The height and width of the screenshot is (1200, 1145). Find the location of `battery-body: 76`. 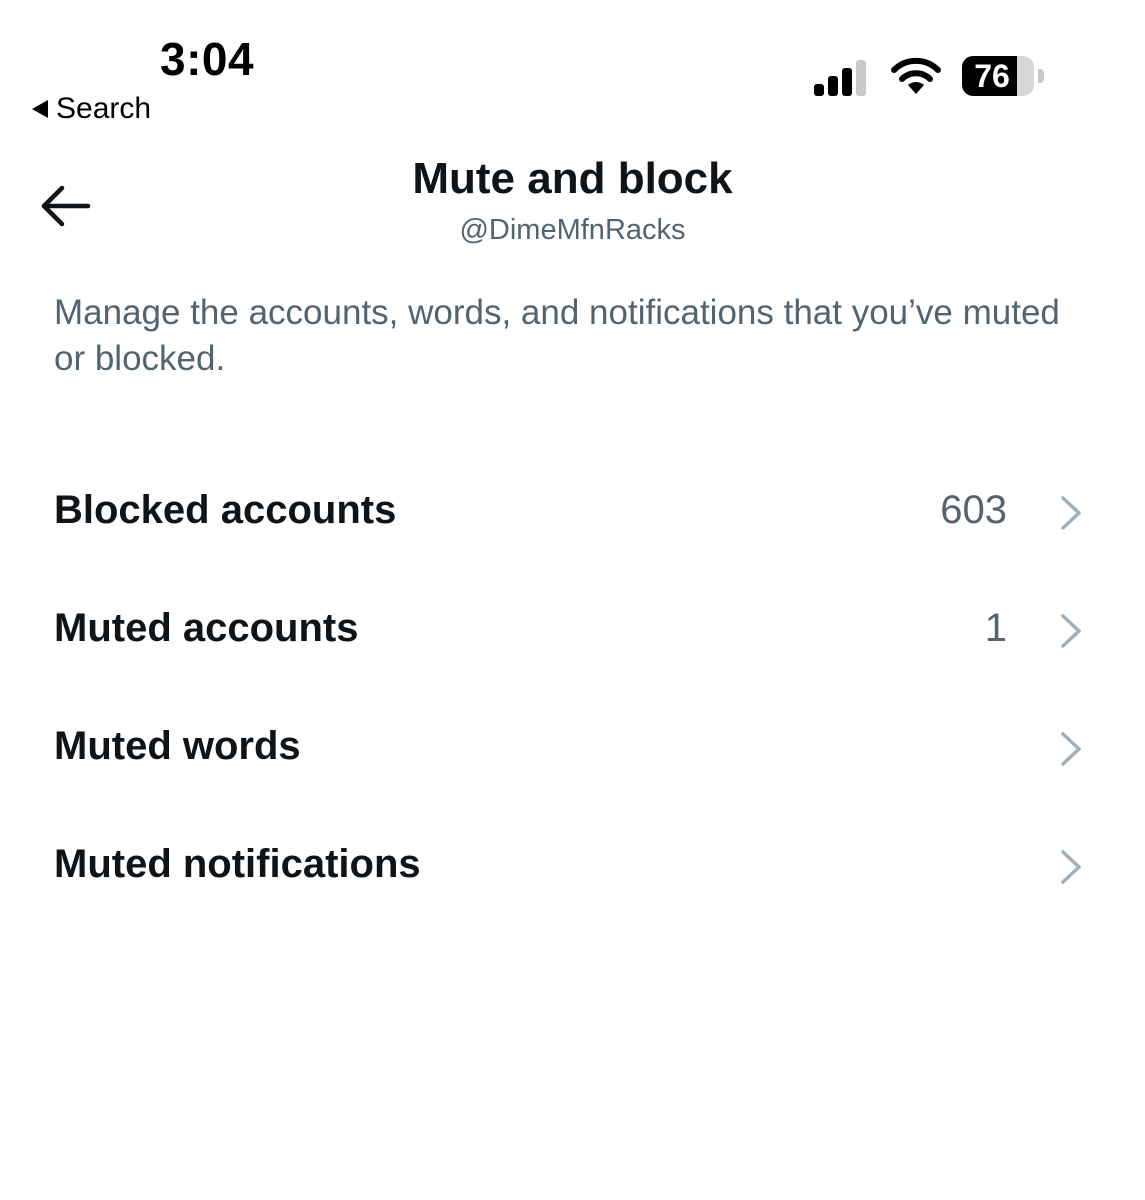

battery-body: 76 is located at coordinates (998, 76).